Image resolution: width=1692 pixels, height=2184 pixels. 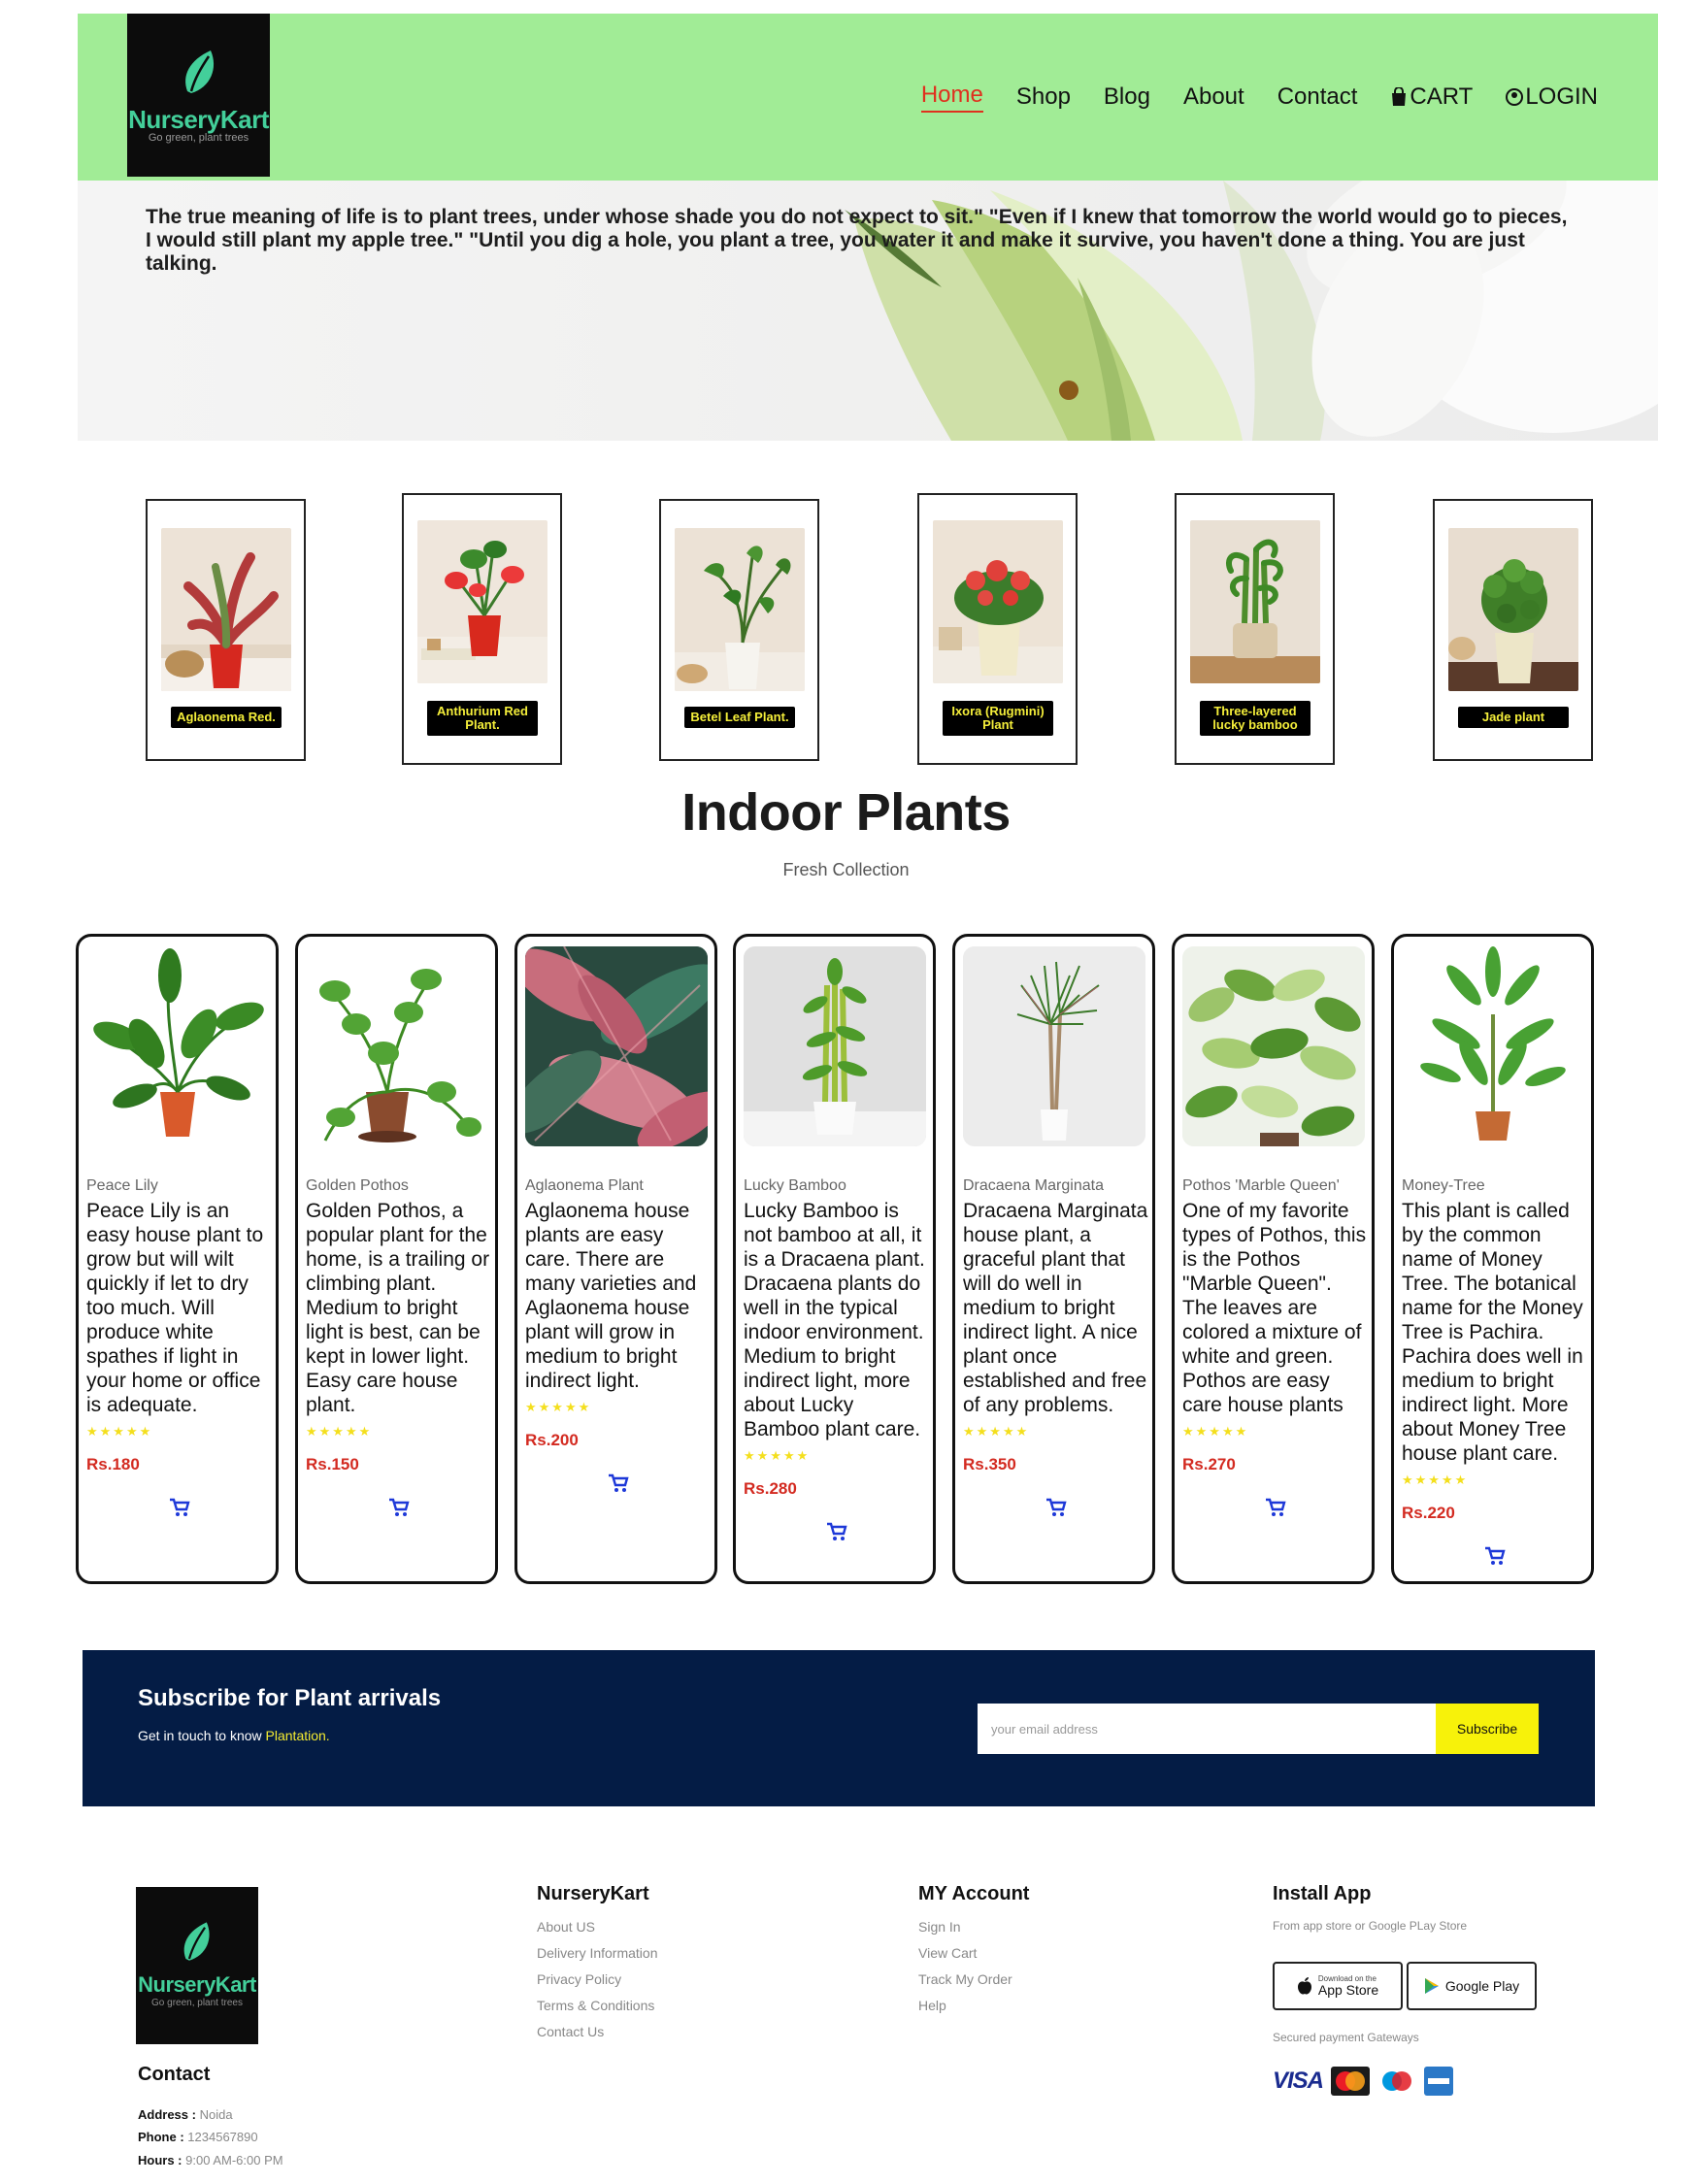 What do you see at coordinates (597, 1927) in the screenshot?
I see `footer-link-about: About US` at bounding box center [597, 1927].